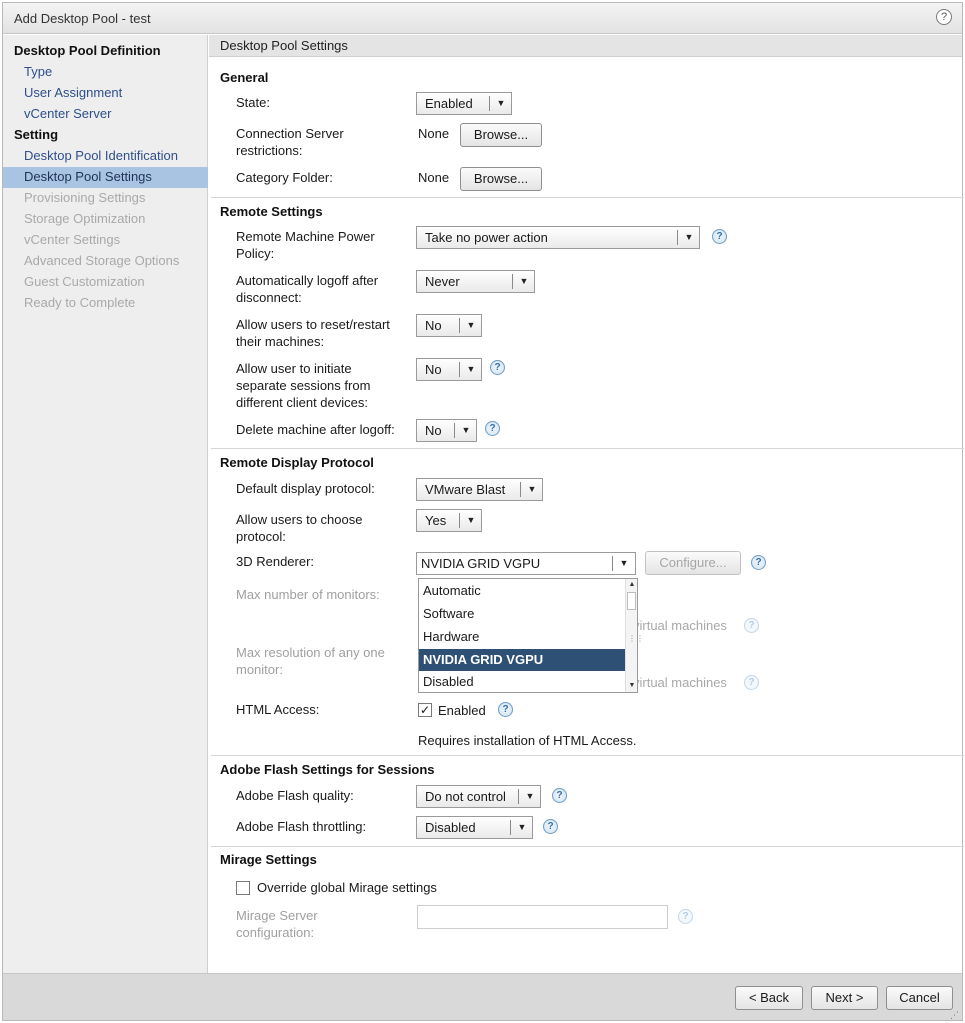 Image resolution: width=965 pixels, height=1023 pixels. I want to click on mirage-server-input, so click(542, 917).